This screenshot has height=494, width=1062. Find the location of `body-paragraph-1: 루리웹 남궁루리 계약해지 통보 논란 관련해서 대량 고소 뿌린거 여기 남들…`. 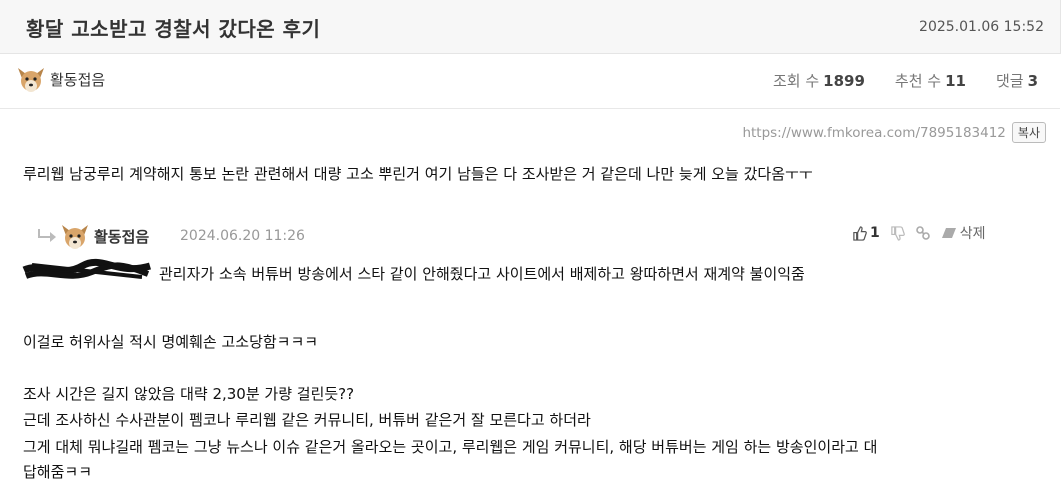

body-paragraph-1: 루리웹 남궁루리 계약해지 통보 논란 관련해서 대량 고소 뿌린거 여기 남들… is located at coordinates (418, 174).